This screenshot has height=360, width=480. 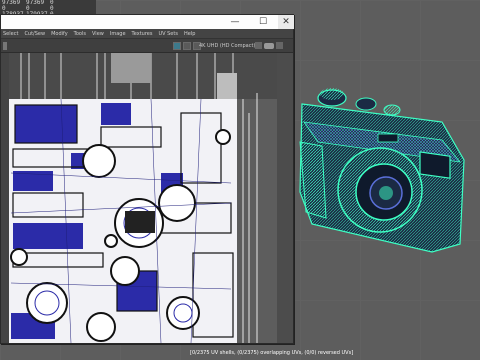 I want to click on menu-help: Help, so click(x=189, y=33).